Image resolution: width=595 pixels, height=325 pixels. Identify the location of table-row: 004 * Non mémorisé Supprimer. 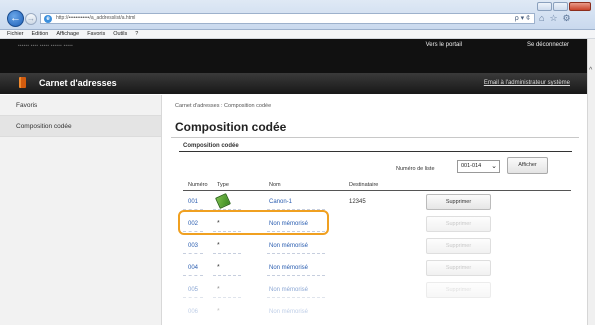
(377, 269).